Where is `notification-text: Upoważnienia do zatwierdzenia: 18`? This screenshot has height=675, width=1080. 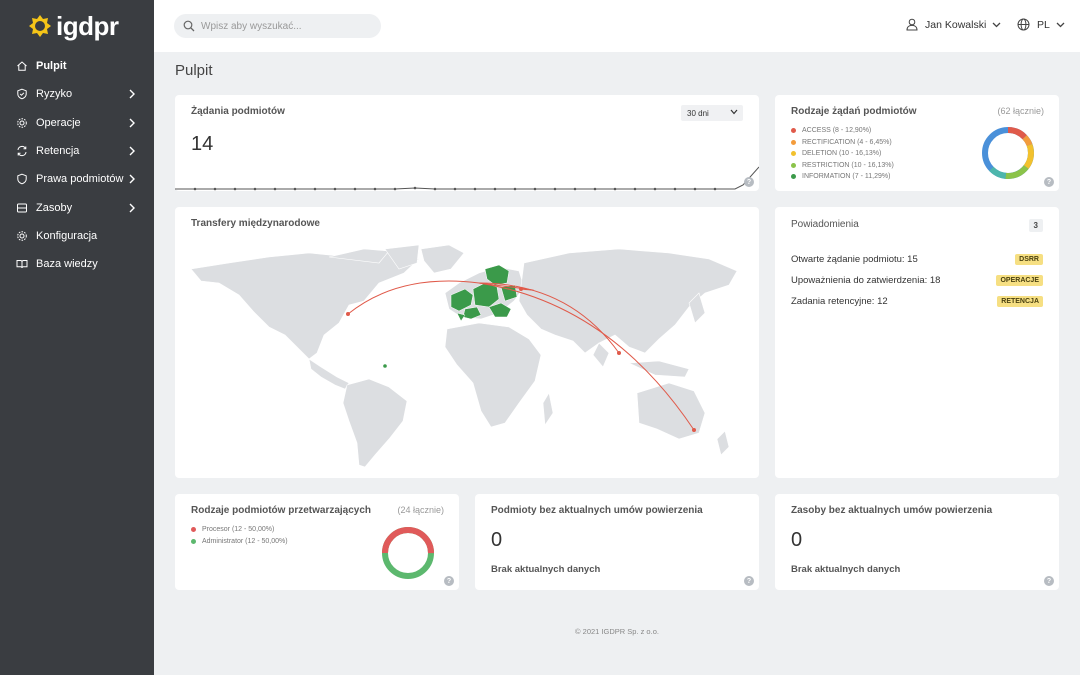
notification-text: Upoważnienia do zatwierdzenia: 18 is located at coordinates (866, 280).